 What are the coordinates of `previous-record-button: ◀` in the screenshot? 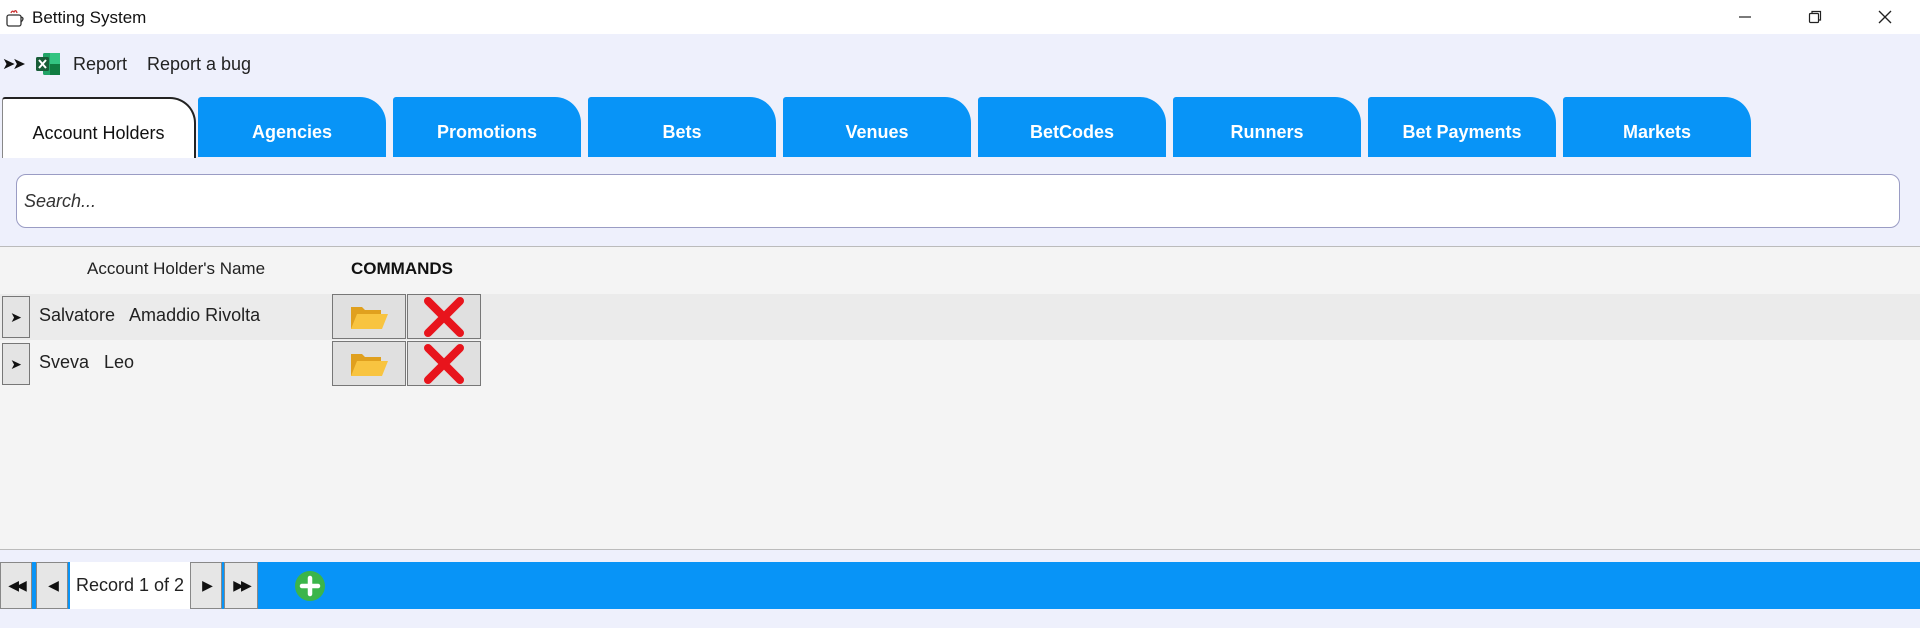 It's located at (52, 585).